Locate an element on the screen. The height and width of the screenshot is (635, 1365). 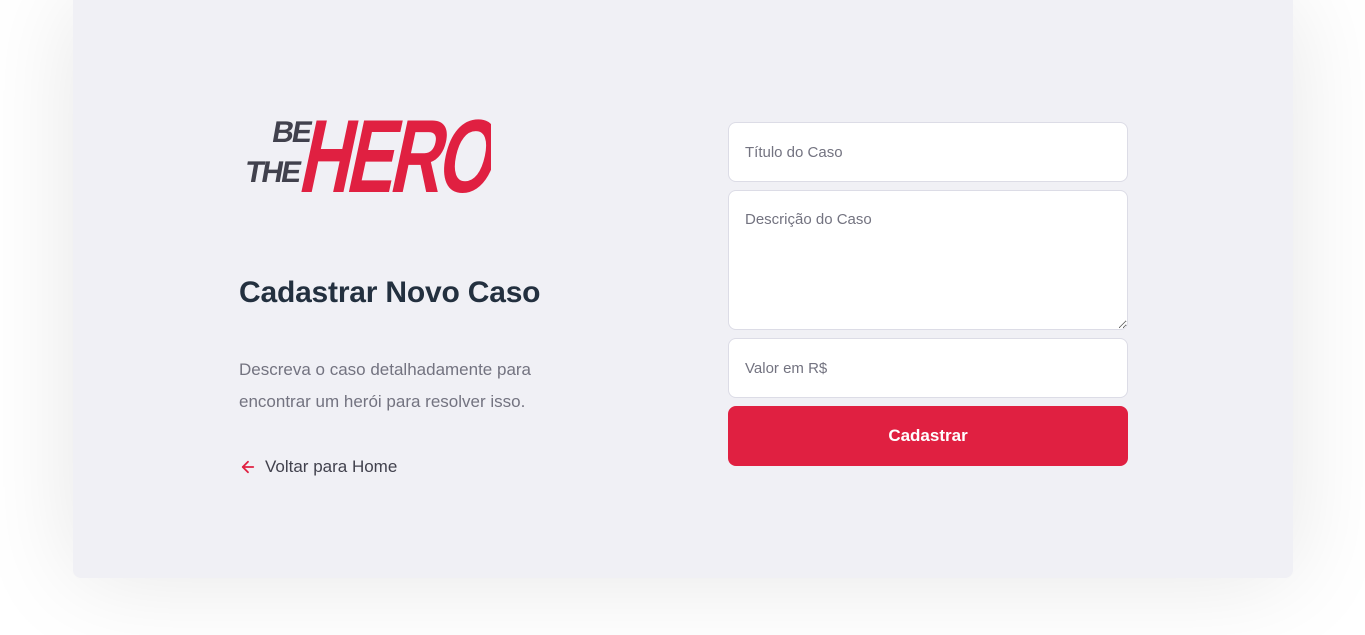
logo-line-the: THE is located at coordinates (273, 172).